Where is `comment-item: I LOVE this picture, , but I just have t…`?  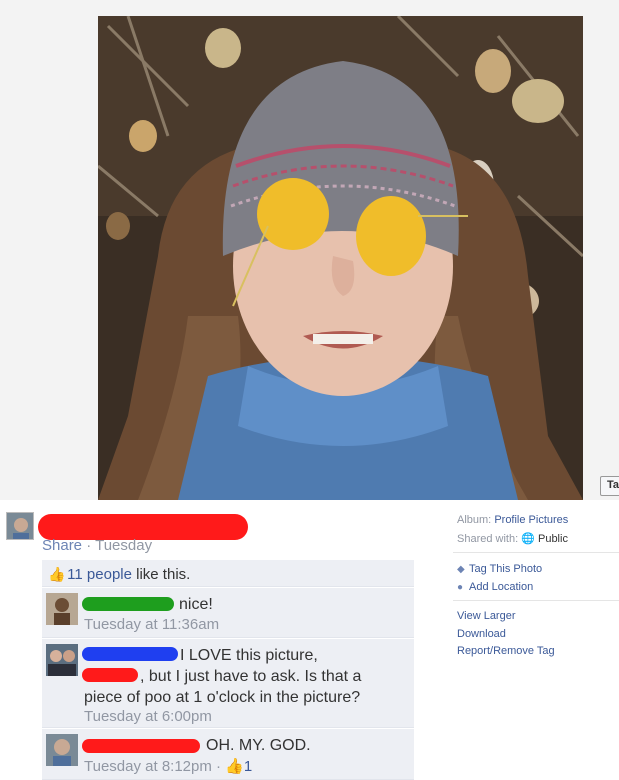
comment-item: I LOVE this picture, , but I just have t… is located at coordinates (228, 683).